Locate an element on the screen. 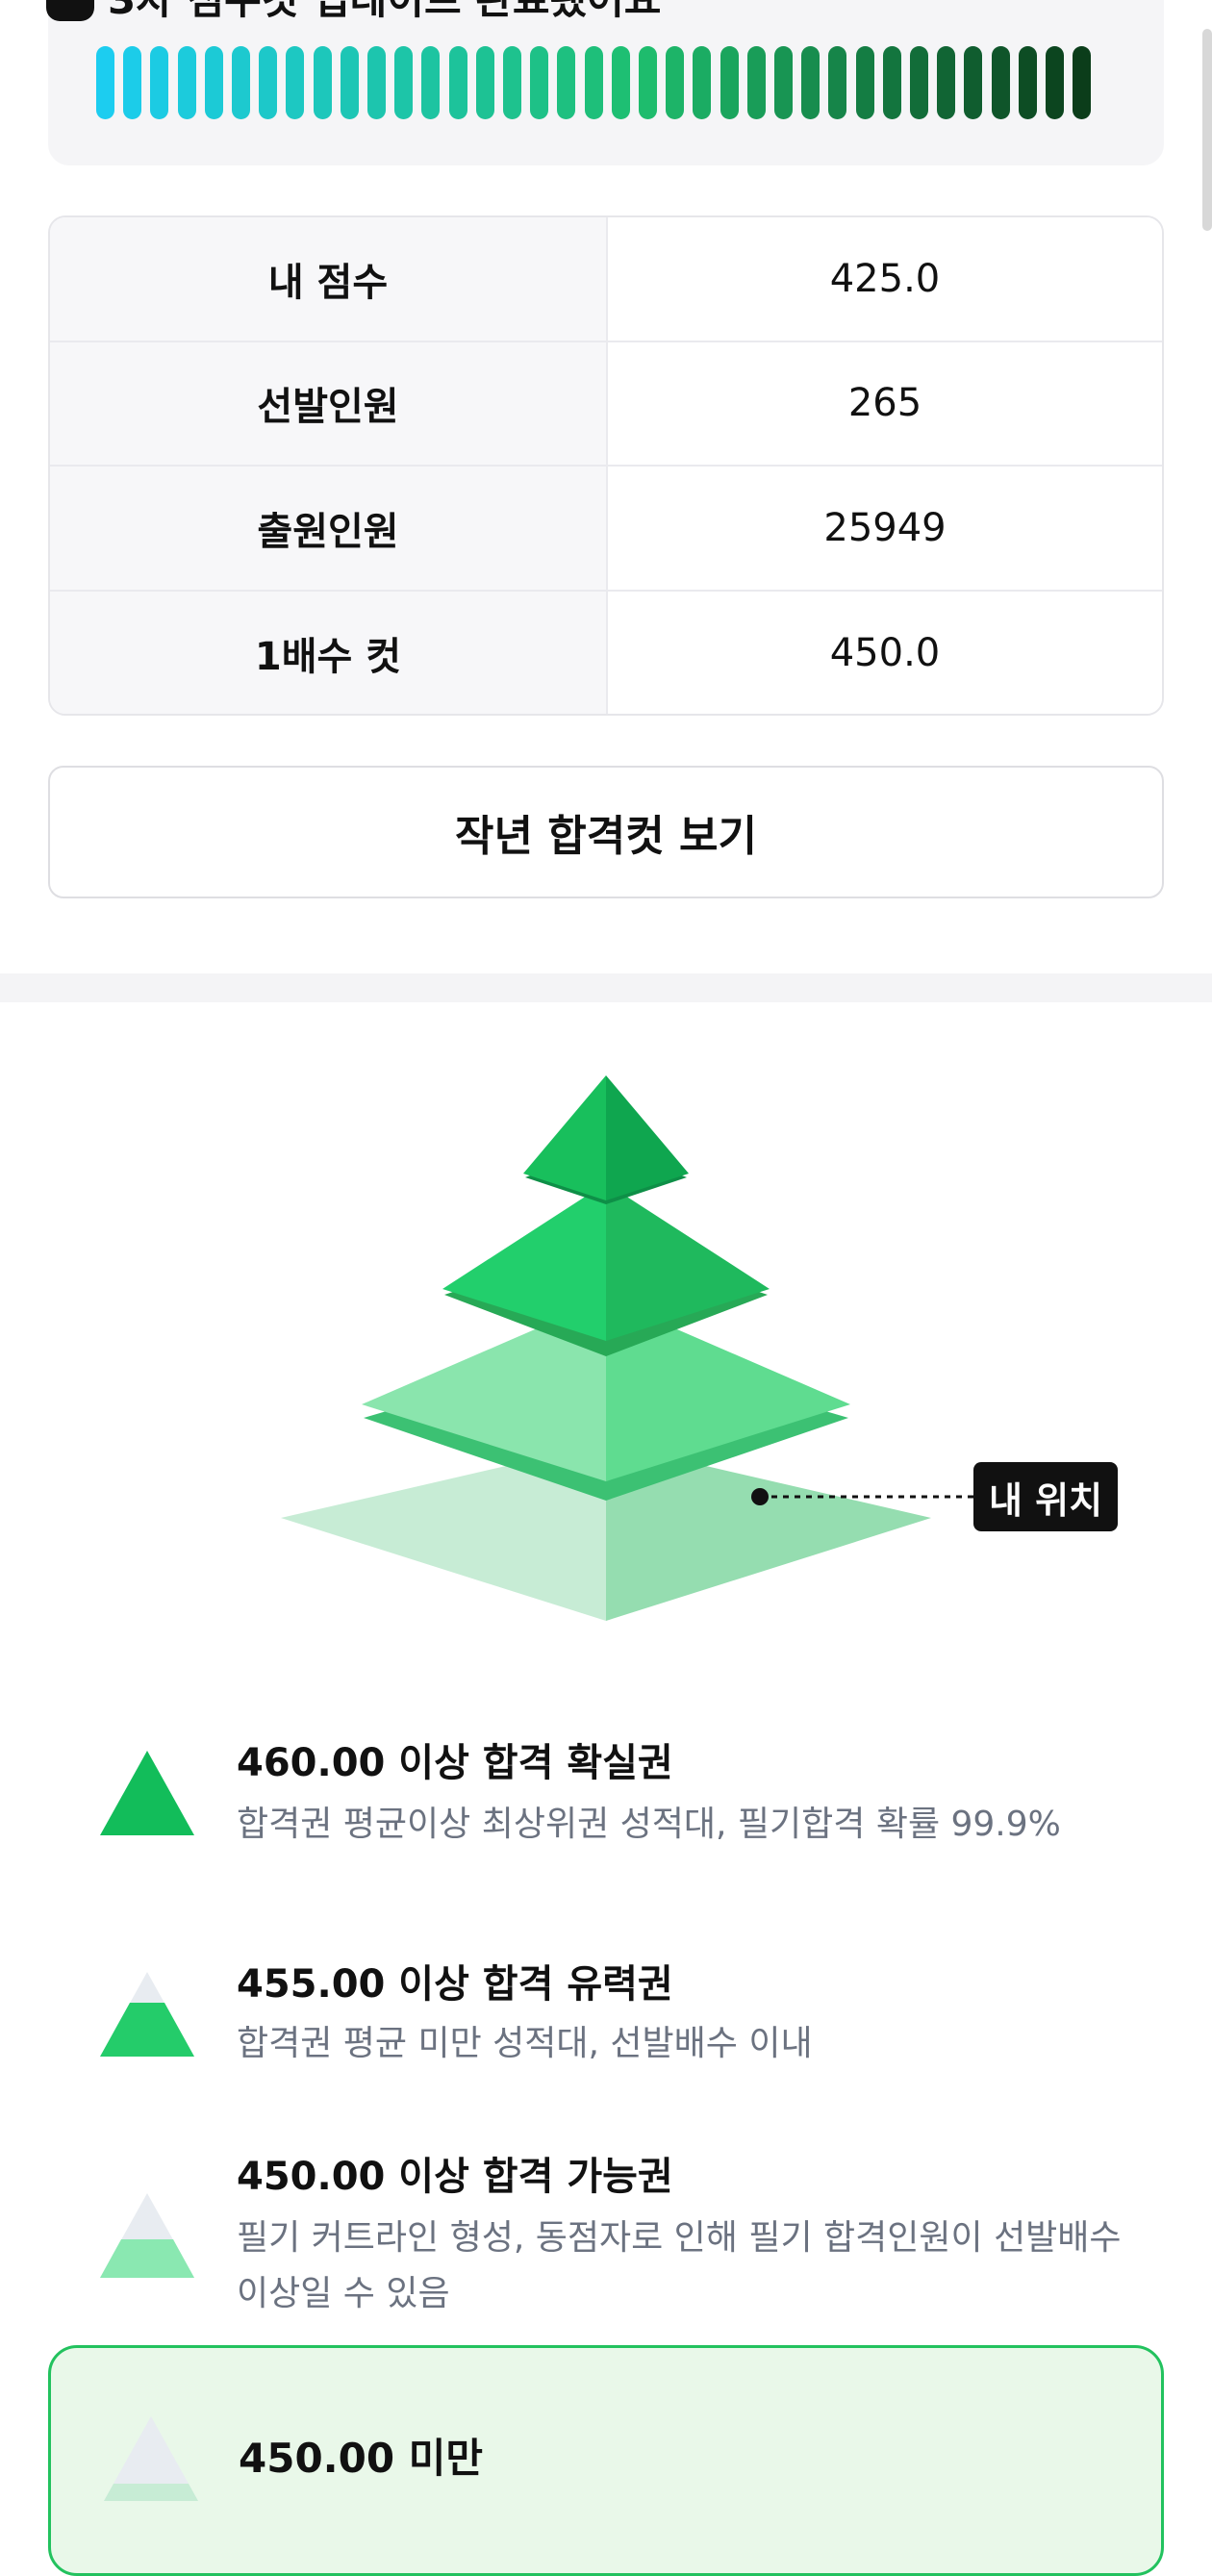 This screenshot has height=2576, width=1212. legend-desc-1: 합격권 평균이상 최상위권 성적대, 필기합격 확률 99.9% is located at coordinates (649, 1825).